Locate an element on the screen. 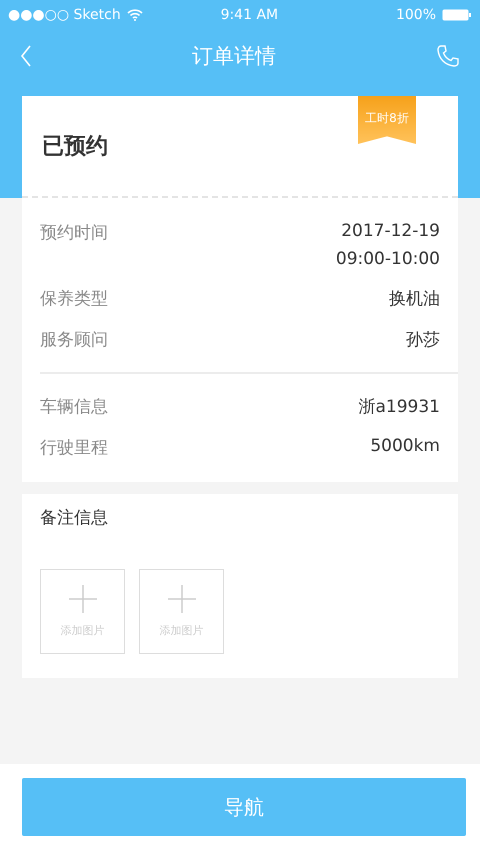 The height and width of the screenshot is (854, 480). field-label: 行驶里程 is located at coordinates (74, 448).